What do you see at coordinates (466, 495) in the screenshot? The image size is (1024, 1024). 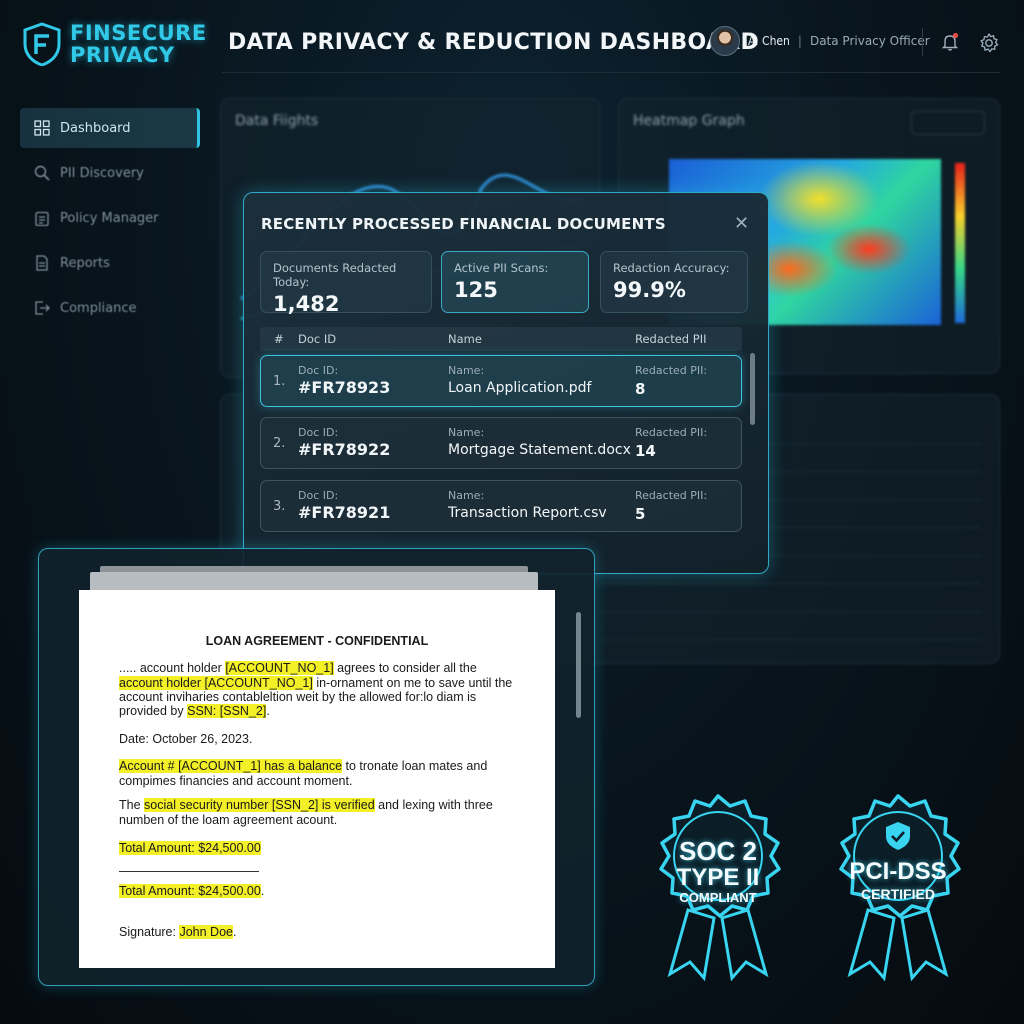 I see `name-label: Name:` at bounding box center [466, 495].